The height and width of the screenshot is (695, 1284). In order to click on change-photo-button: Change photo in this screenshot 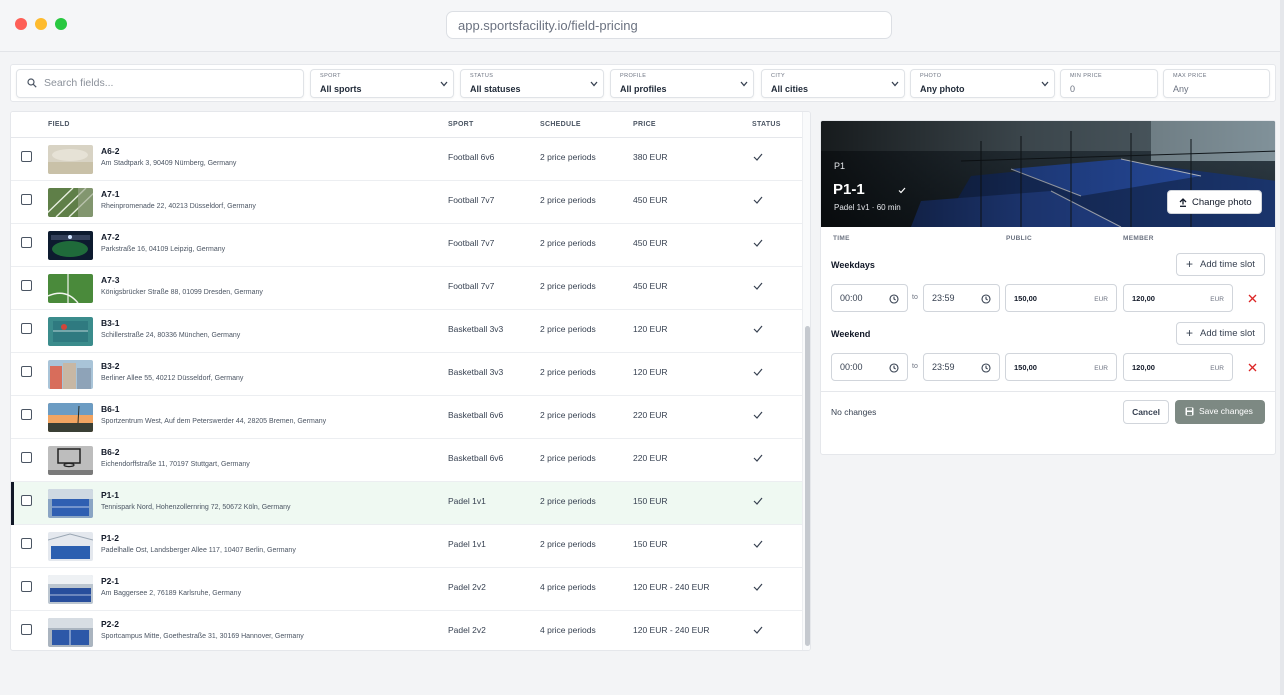, I will do `click(1214, 202)`.